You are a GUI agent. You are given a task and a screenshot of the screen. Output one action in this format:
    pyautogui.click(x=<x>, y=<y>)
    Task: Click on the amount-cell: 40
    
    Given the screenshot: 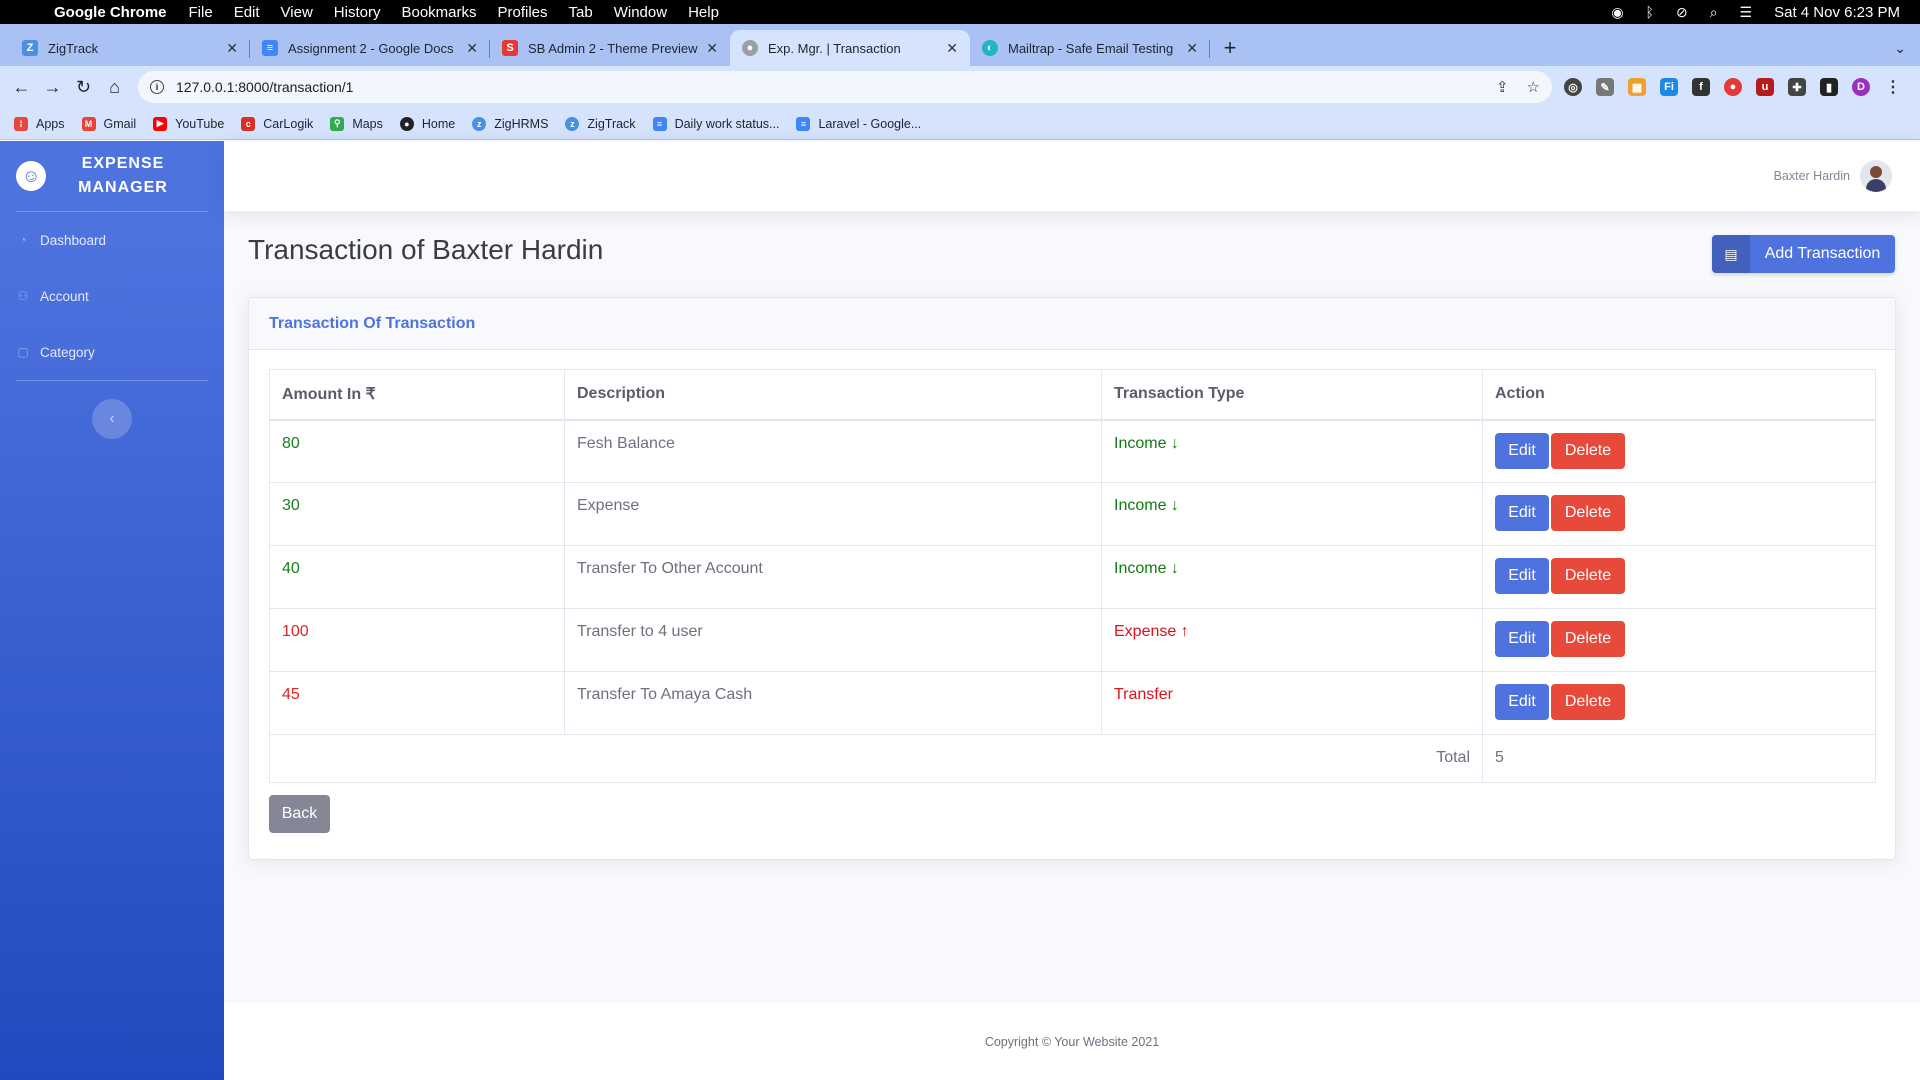 What is the action you would take?
    pyautogui.click(x=417, y=577)
    